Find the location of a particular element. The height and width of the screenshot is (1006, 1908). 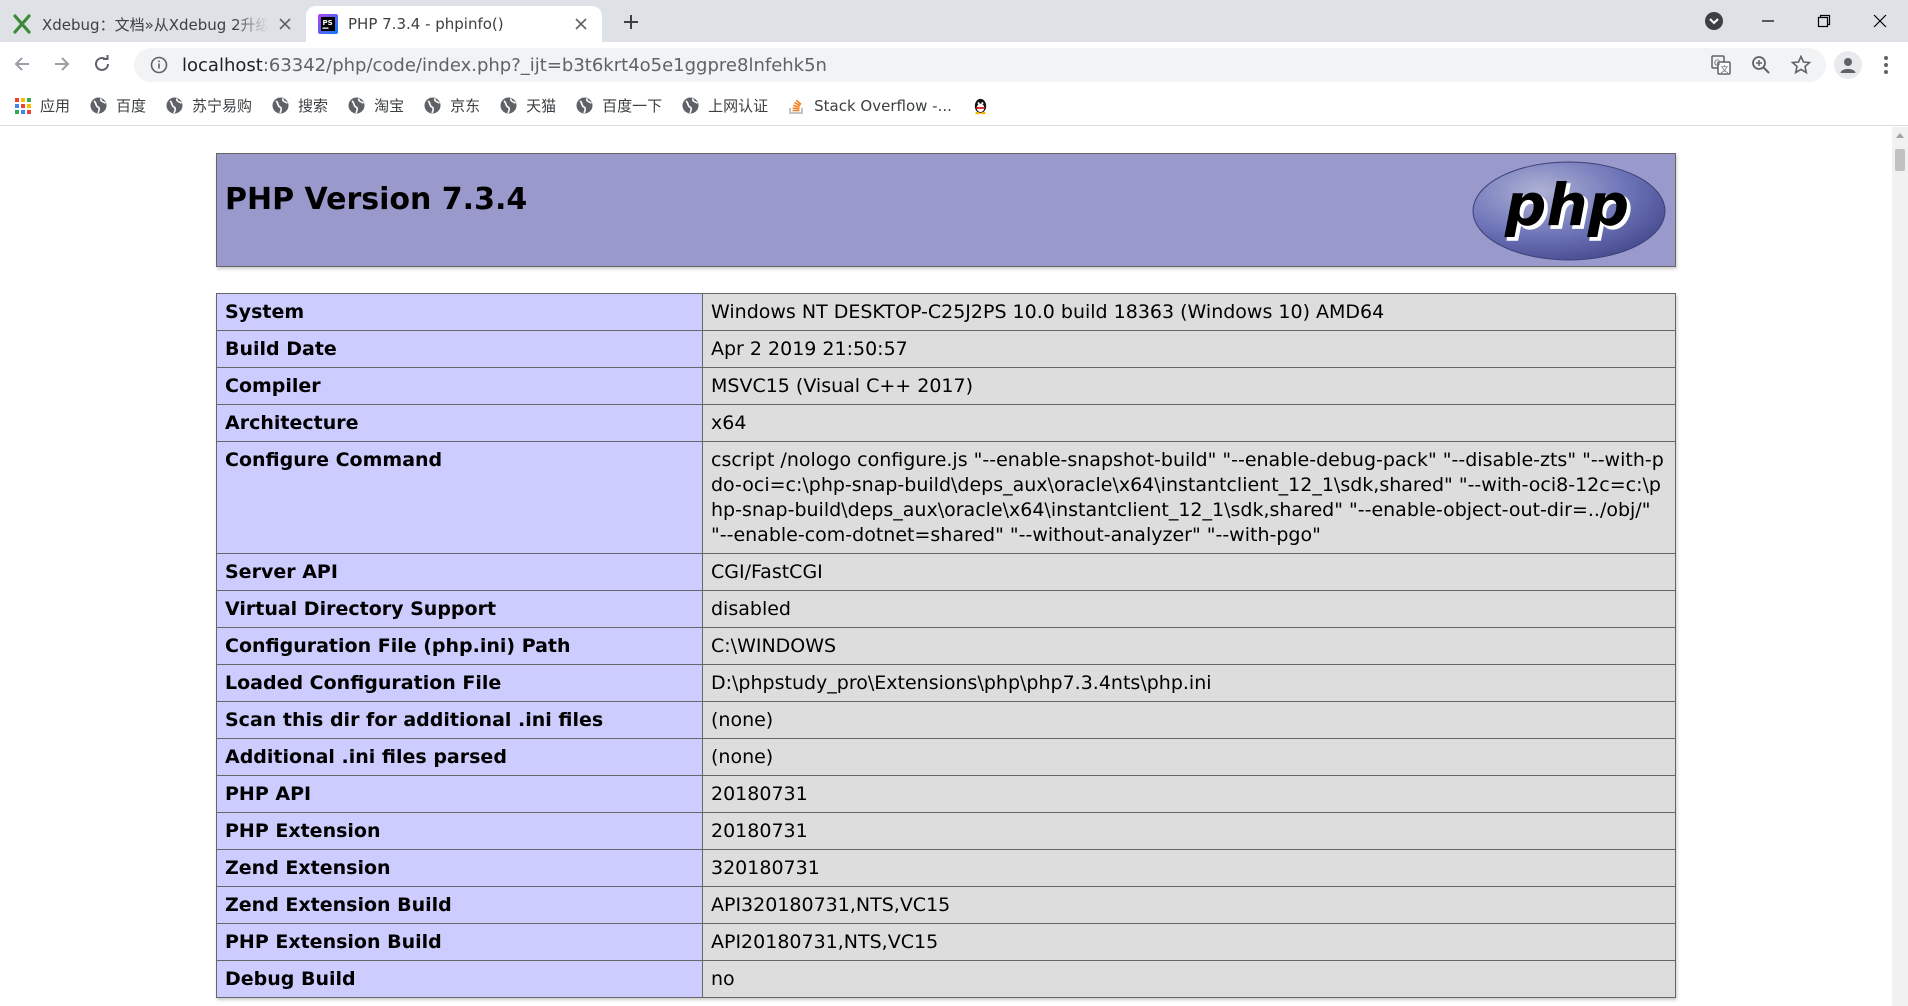

row-key: Loaded Configuration File is located at coordinates (459, 683).